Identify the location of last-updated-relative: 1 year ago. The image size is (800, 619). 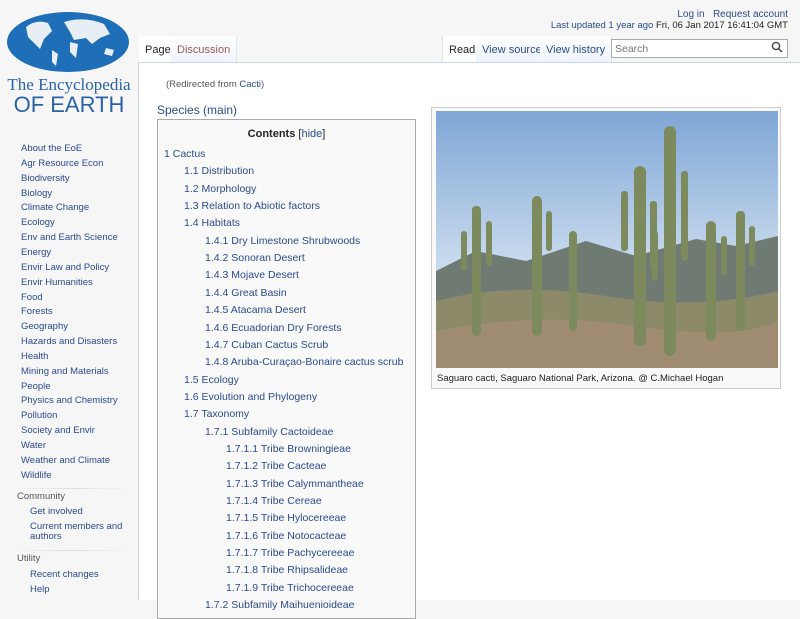
(630, 25).